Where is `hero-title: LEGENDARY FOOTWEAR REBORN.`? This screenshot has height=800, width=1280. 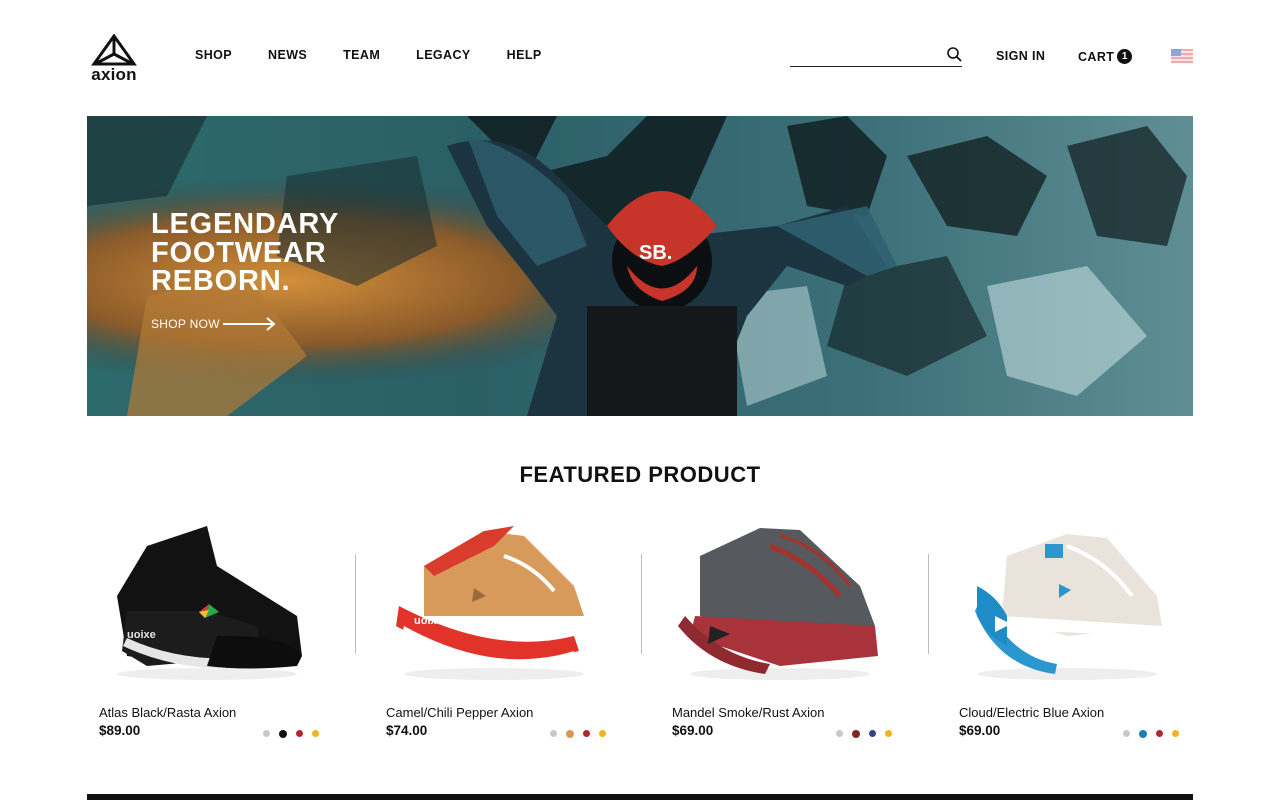
hero-title: LEGENDARY FOOTWEAR REBORN. is located at coordinates (281, 253).